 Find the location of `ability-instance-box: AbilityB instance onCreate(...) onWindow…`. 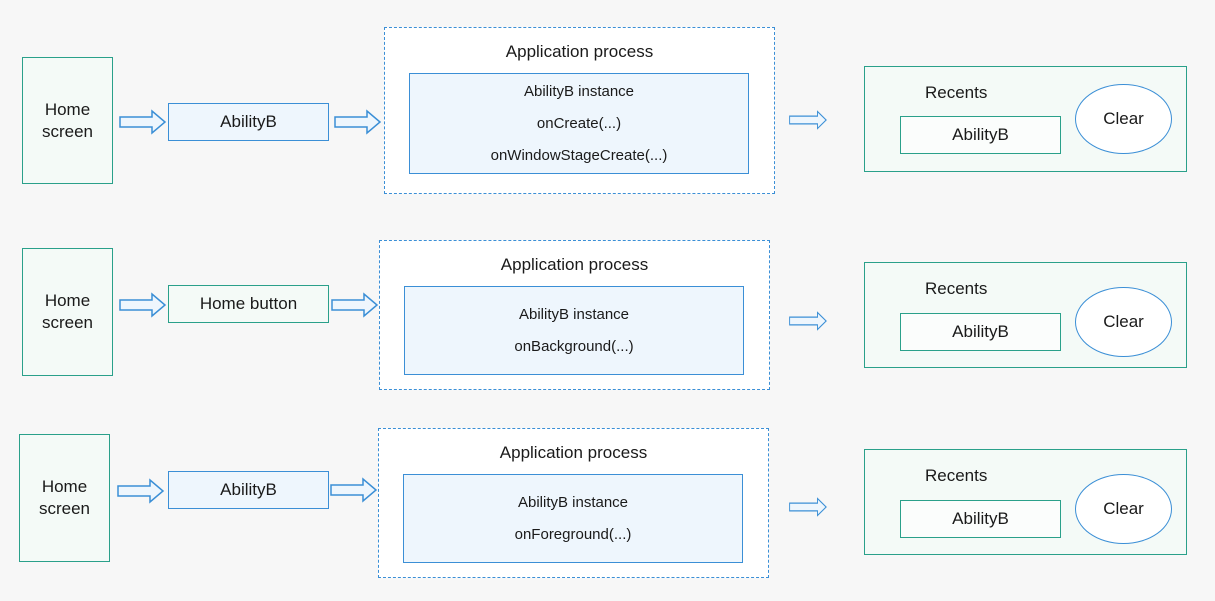

ability-instance-box: AbilityB instance onCreate(...) onWindow… is located at coordinates (579, 123).